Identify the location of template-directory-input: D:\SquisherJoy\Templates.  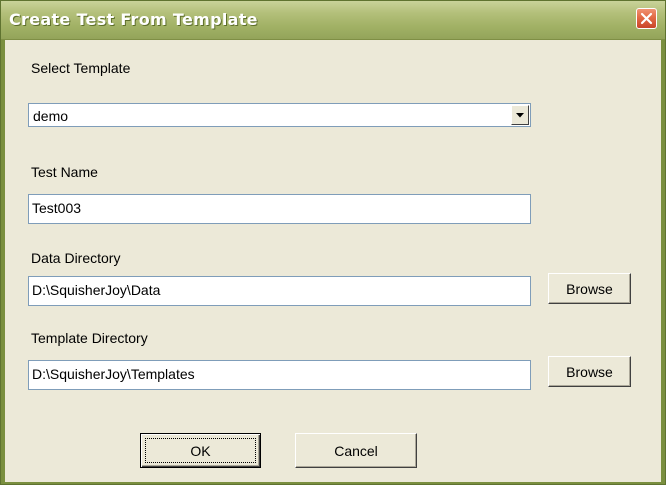
(279, 375).